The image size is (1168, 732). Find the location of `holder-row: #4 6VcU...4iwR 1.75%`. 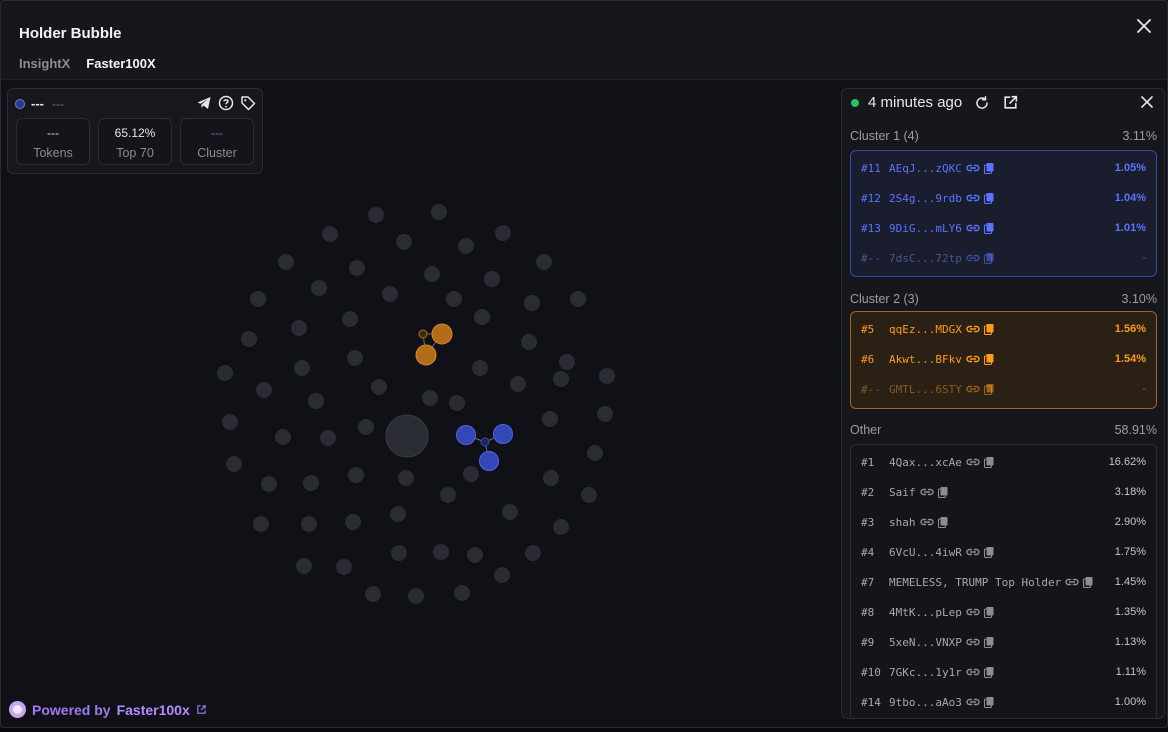

holder-row: #4 6VcU...4iwR 1.75% is located at coordinates (1003, 552).